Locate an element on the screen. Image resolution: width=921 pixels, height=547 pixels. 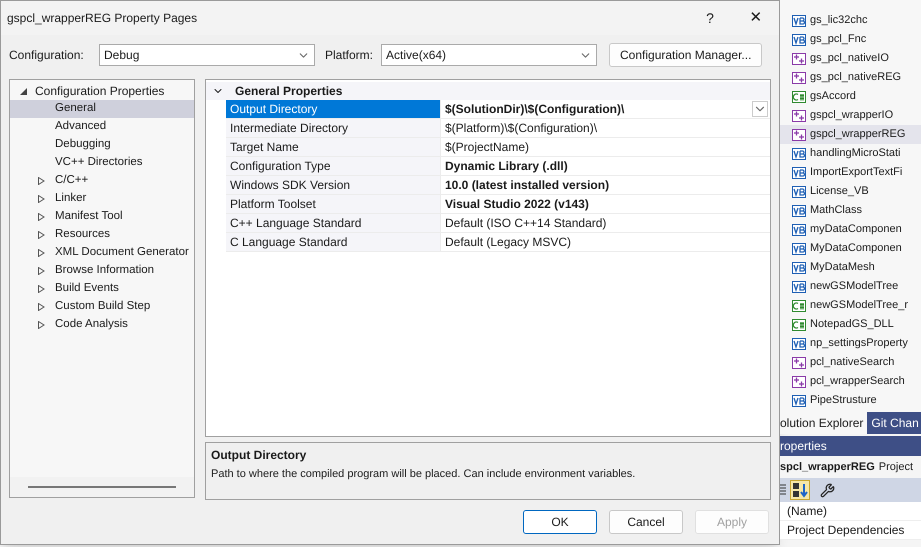
wrench-icon is located at coordinates (827, 490).